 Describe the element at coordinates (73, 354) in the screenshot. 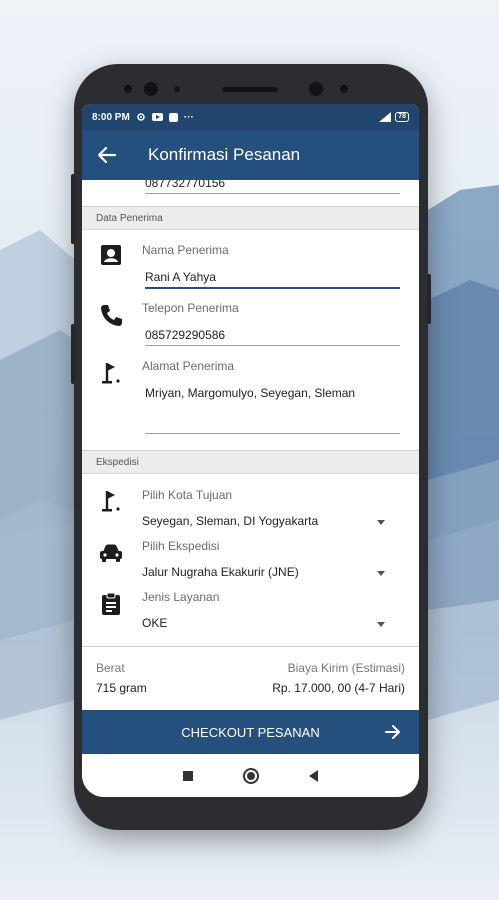

I see `phone-side-button` at that location.